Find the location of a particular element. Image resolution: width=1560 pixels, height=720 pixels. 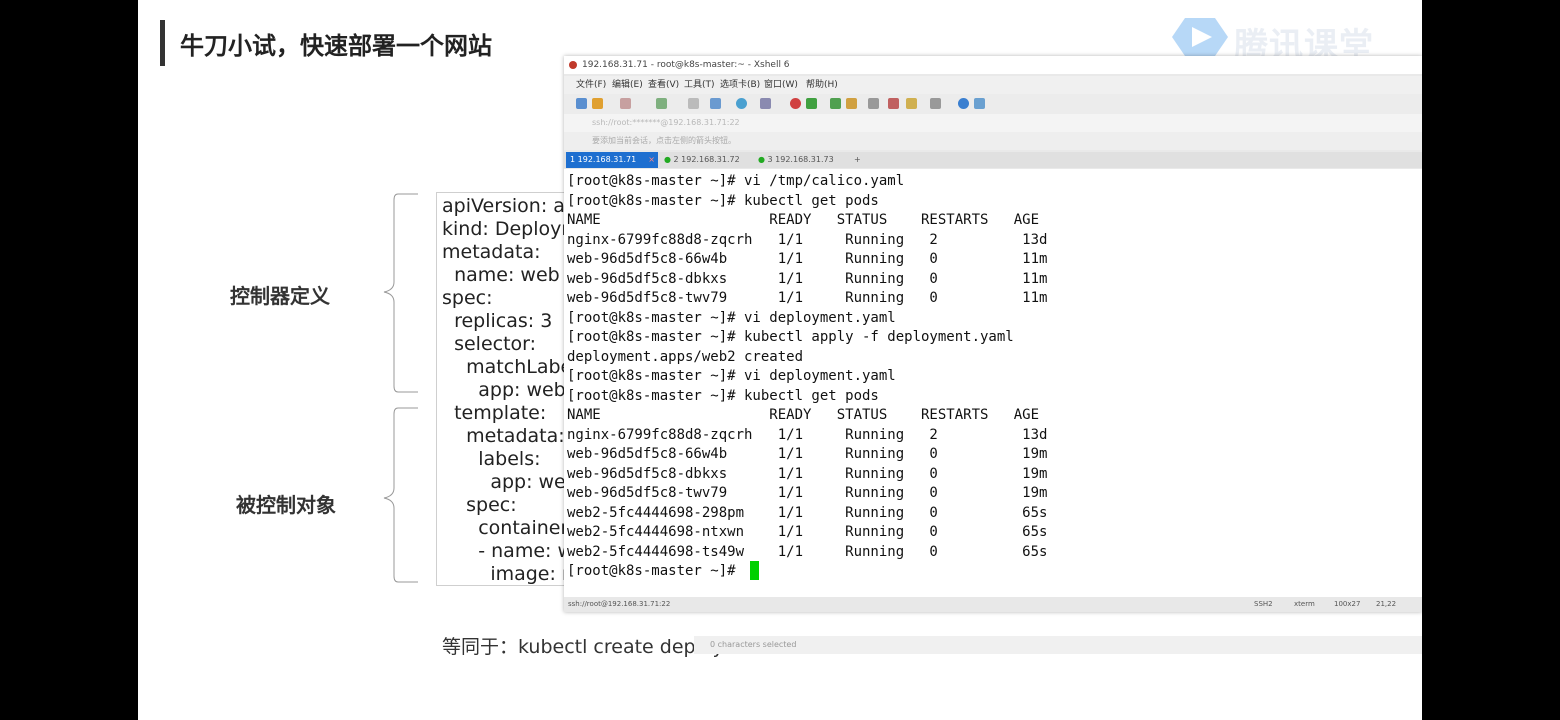

menu-tools: 工具(T) is located at coordinates (699, 85).